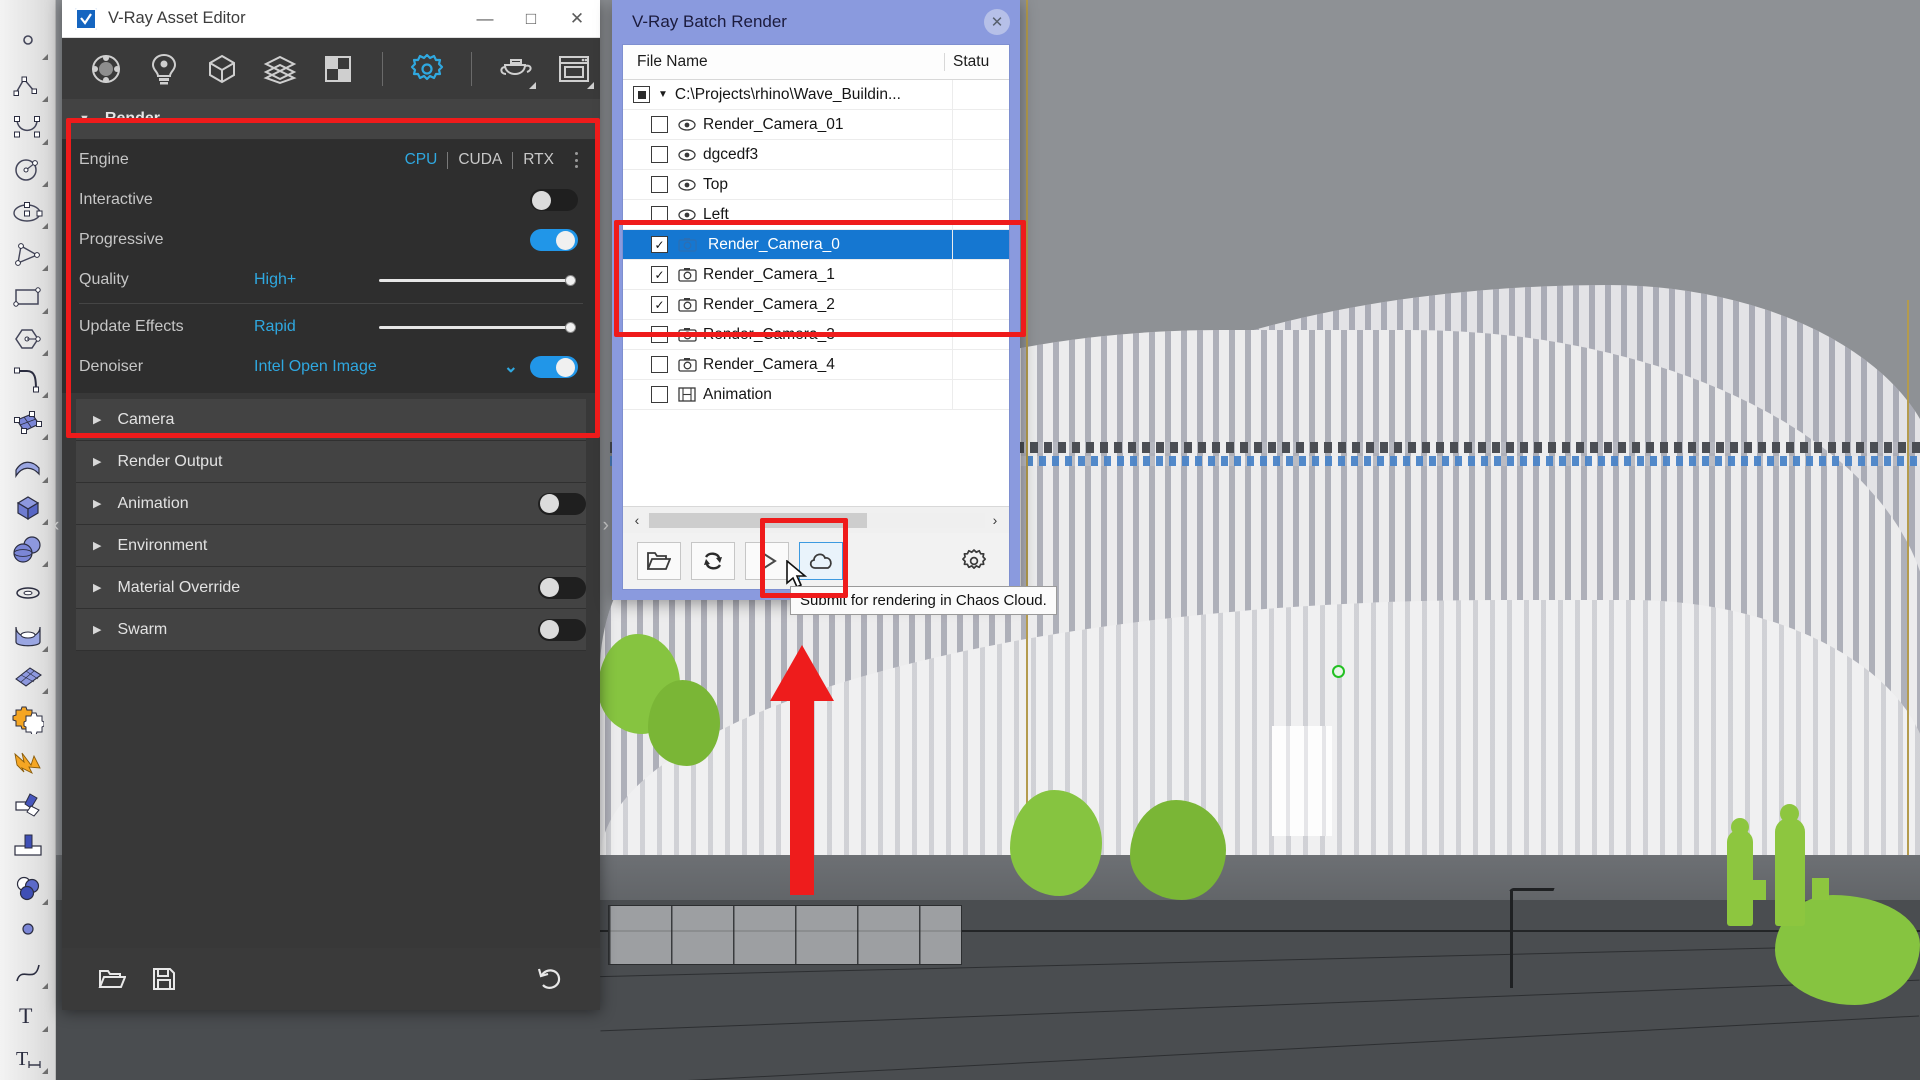  I want to click on panel-collapse-left-arrow: ‹, so click(56, 526).